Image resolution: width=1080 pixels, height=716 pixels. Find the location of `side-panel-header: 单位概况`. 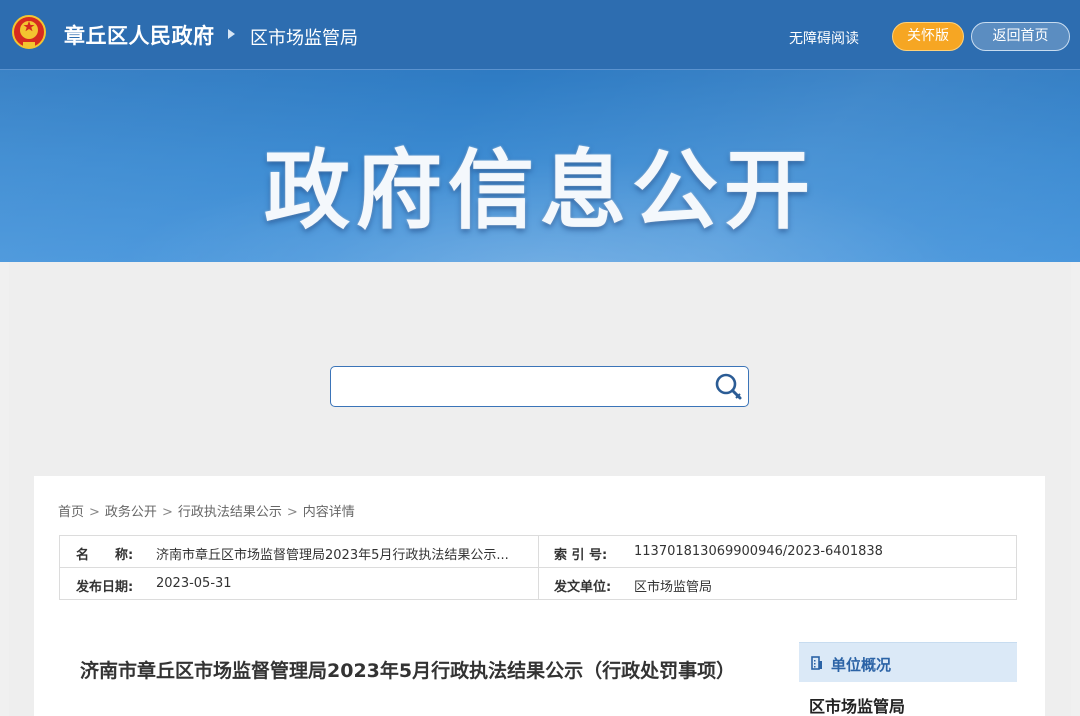

side-panel-header: 单位概况 is located at coordinates (908, 662).